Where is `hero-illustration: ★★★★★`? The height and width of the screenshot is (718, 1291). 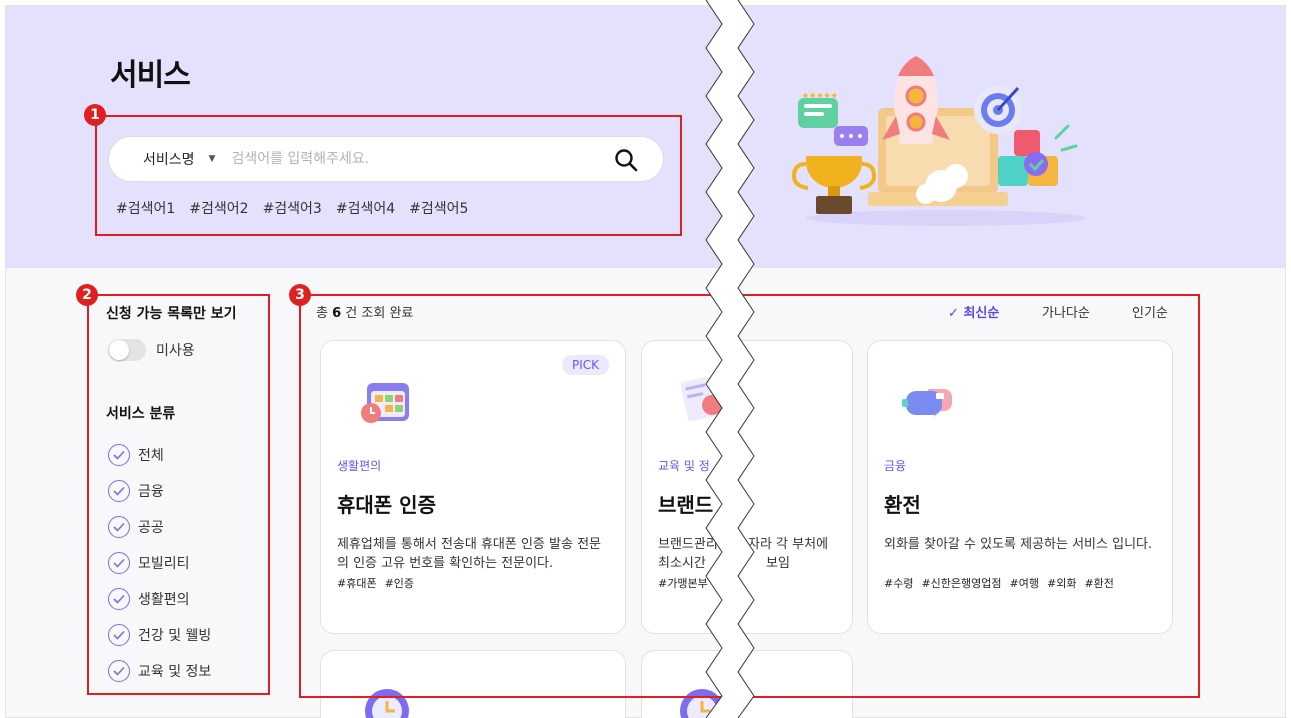 hero-illustration: ★★★★★ is located at coordinates (938, 141).